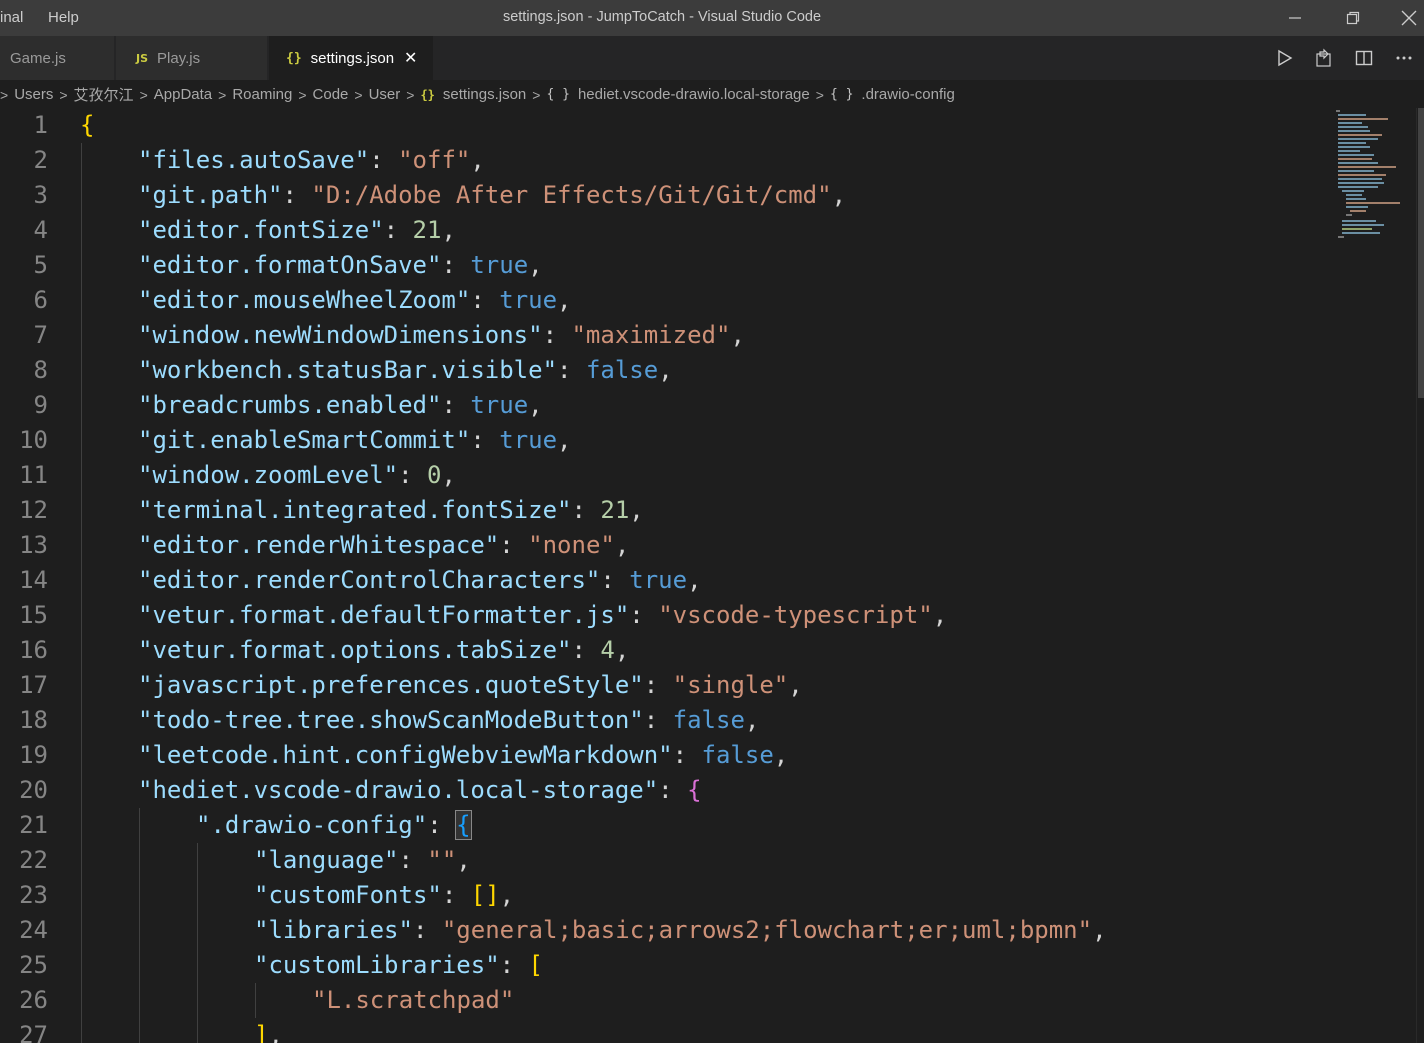 This screenshot has width=1424, height=1043. What do you see at coordinates (33, 615) in the screenshot?
I see `line-number: 15` at bounding box center [33, 615].